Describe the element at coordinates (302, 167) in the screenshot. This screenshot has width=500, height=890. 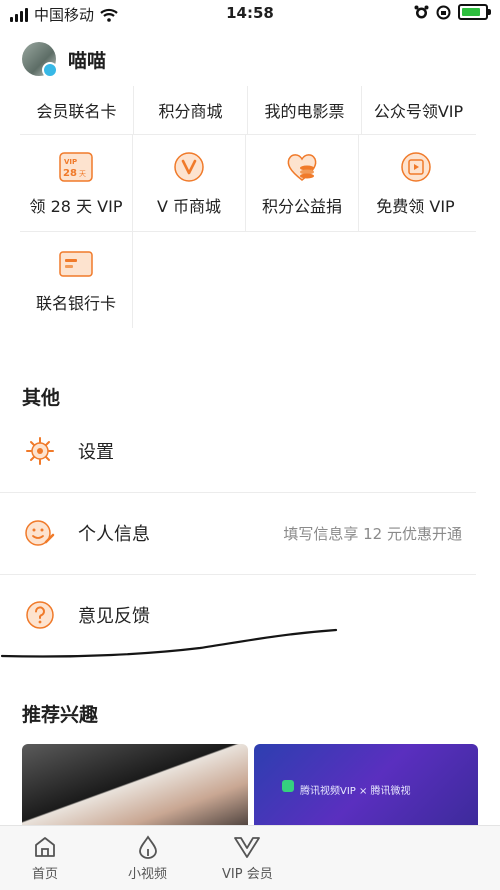
I see `heart-coin-icon` at that location.